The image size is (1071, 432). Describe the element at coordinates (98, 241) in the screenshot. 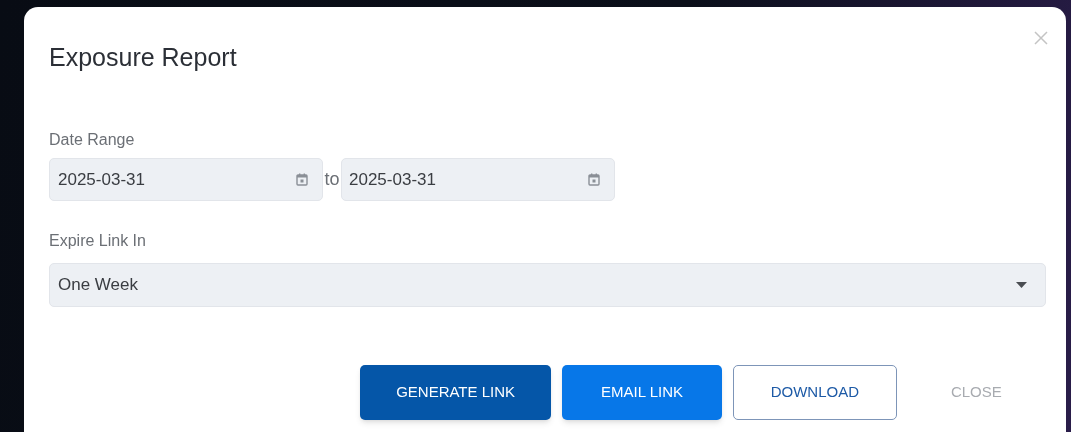

I see `field-label: Expire Link In` at that location.